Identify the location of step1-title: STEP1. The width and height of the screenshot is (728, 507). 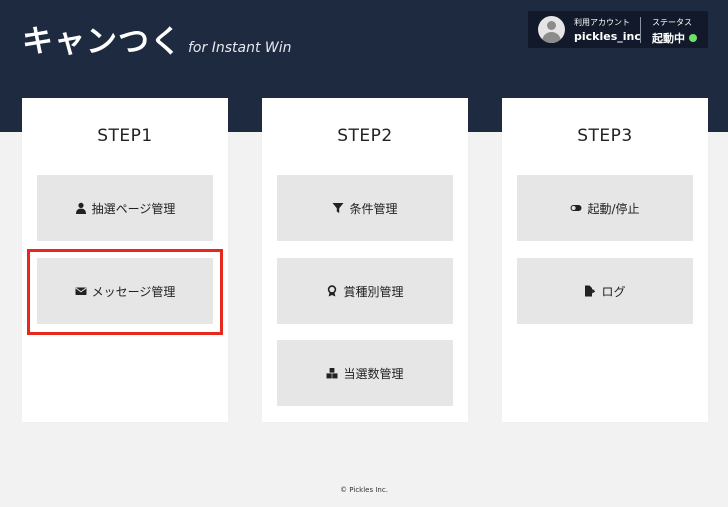
(125, 136).